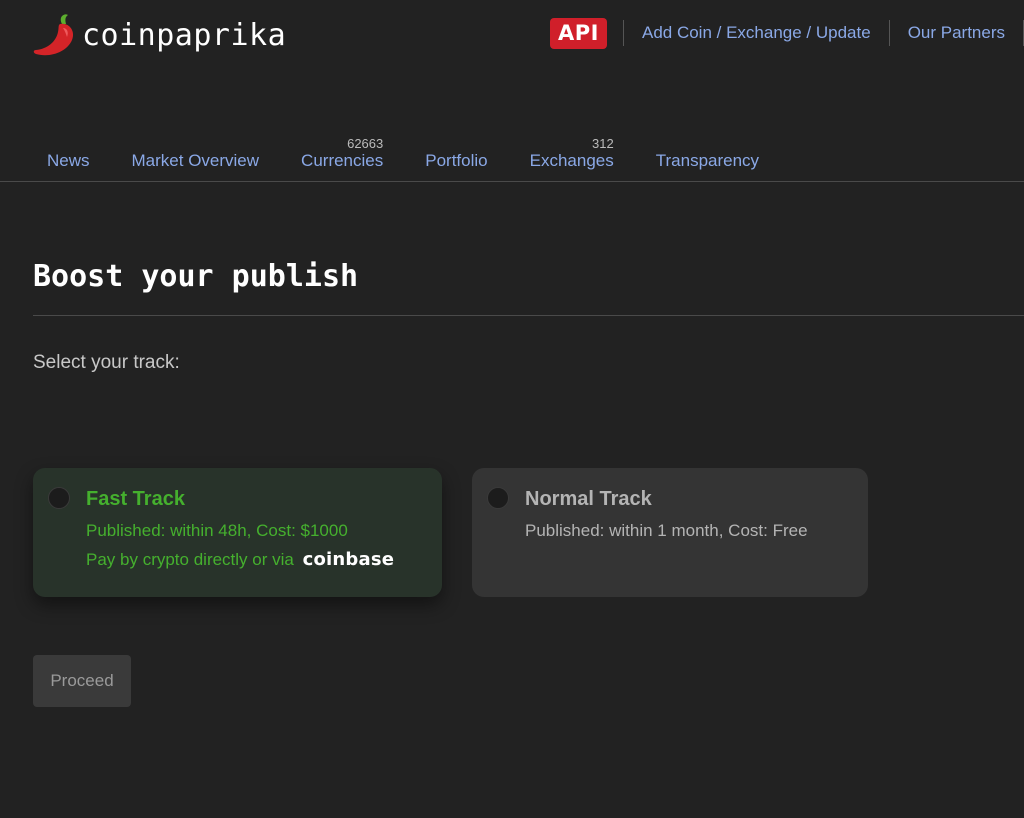 This screenshot has height=818, width=1024. What do you see at coordinates (68, 160) in the screenshot?
I see `nav-item-label: News` at bounding box center [68, 160].